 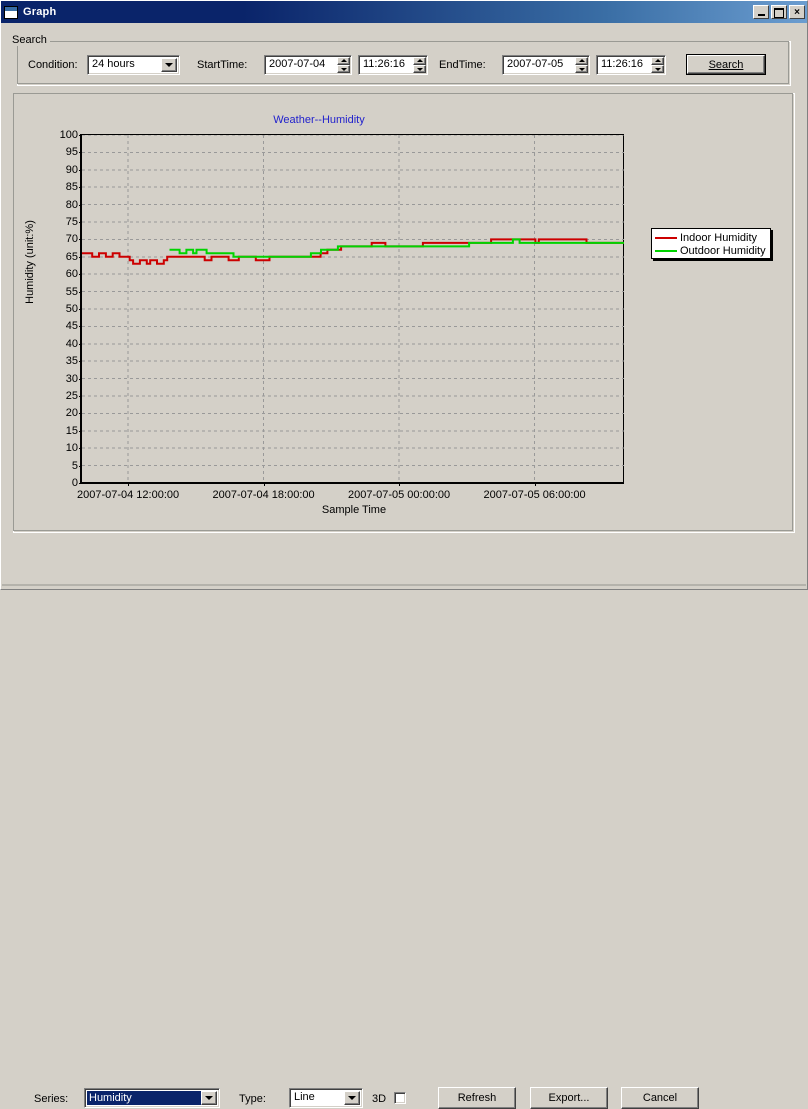 I want to click on chart-y-tick-label: 30, so click(x=71, y=378).